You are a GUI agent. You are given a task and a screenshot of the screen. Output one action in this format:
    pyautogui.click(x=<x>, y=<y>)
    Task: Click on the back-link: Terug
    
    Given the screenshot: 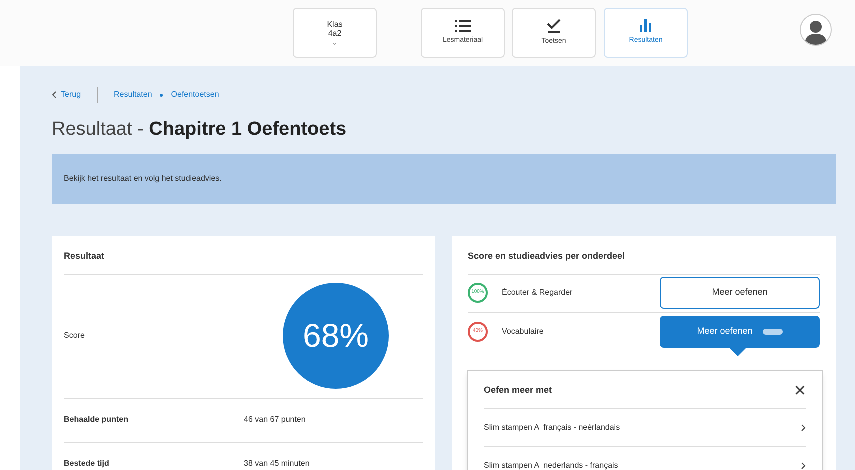 What is the action you would take?
    pyautogui.click(x=67, y=95)
    